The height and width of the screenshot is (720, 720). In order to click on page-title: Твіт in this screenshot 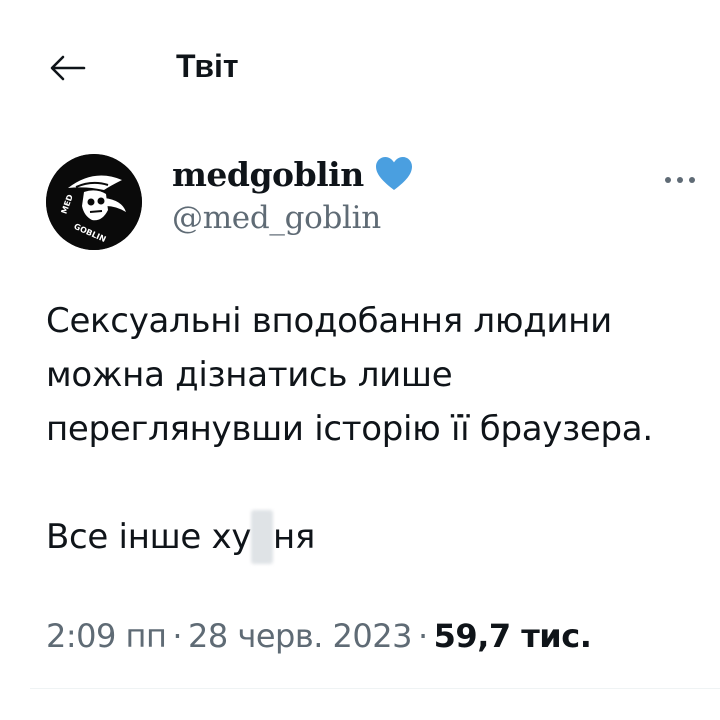, I will do `click(207, 66)`.